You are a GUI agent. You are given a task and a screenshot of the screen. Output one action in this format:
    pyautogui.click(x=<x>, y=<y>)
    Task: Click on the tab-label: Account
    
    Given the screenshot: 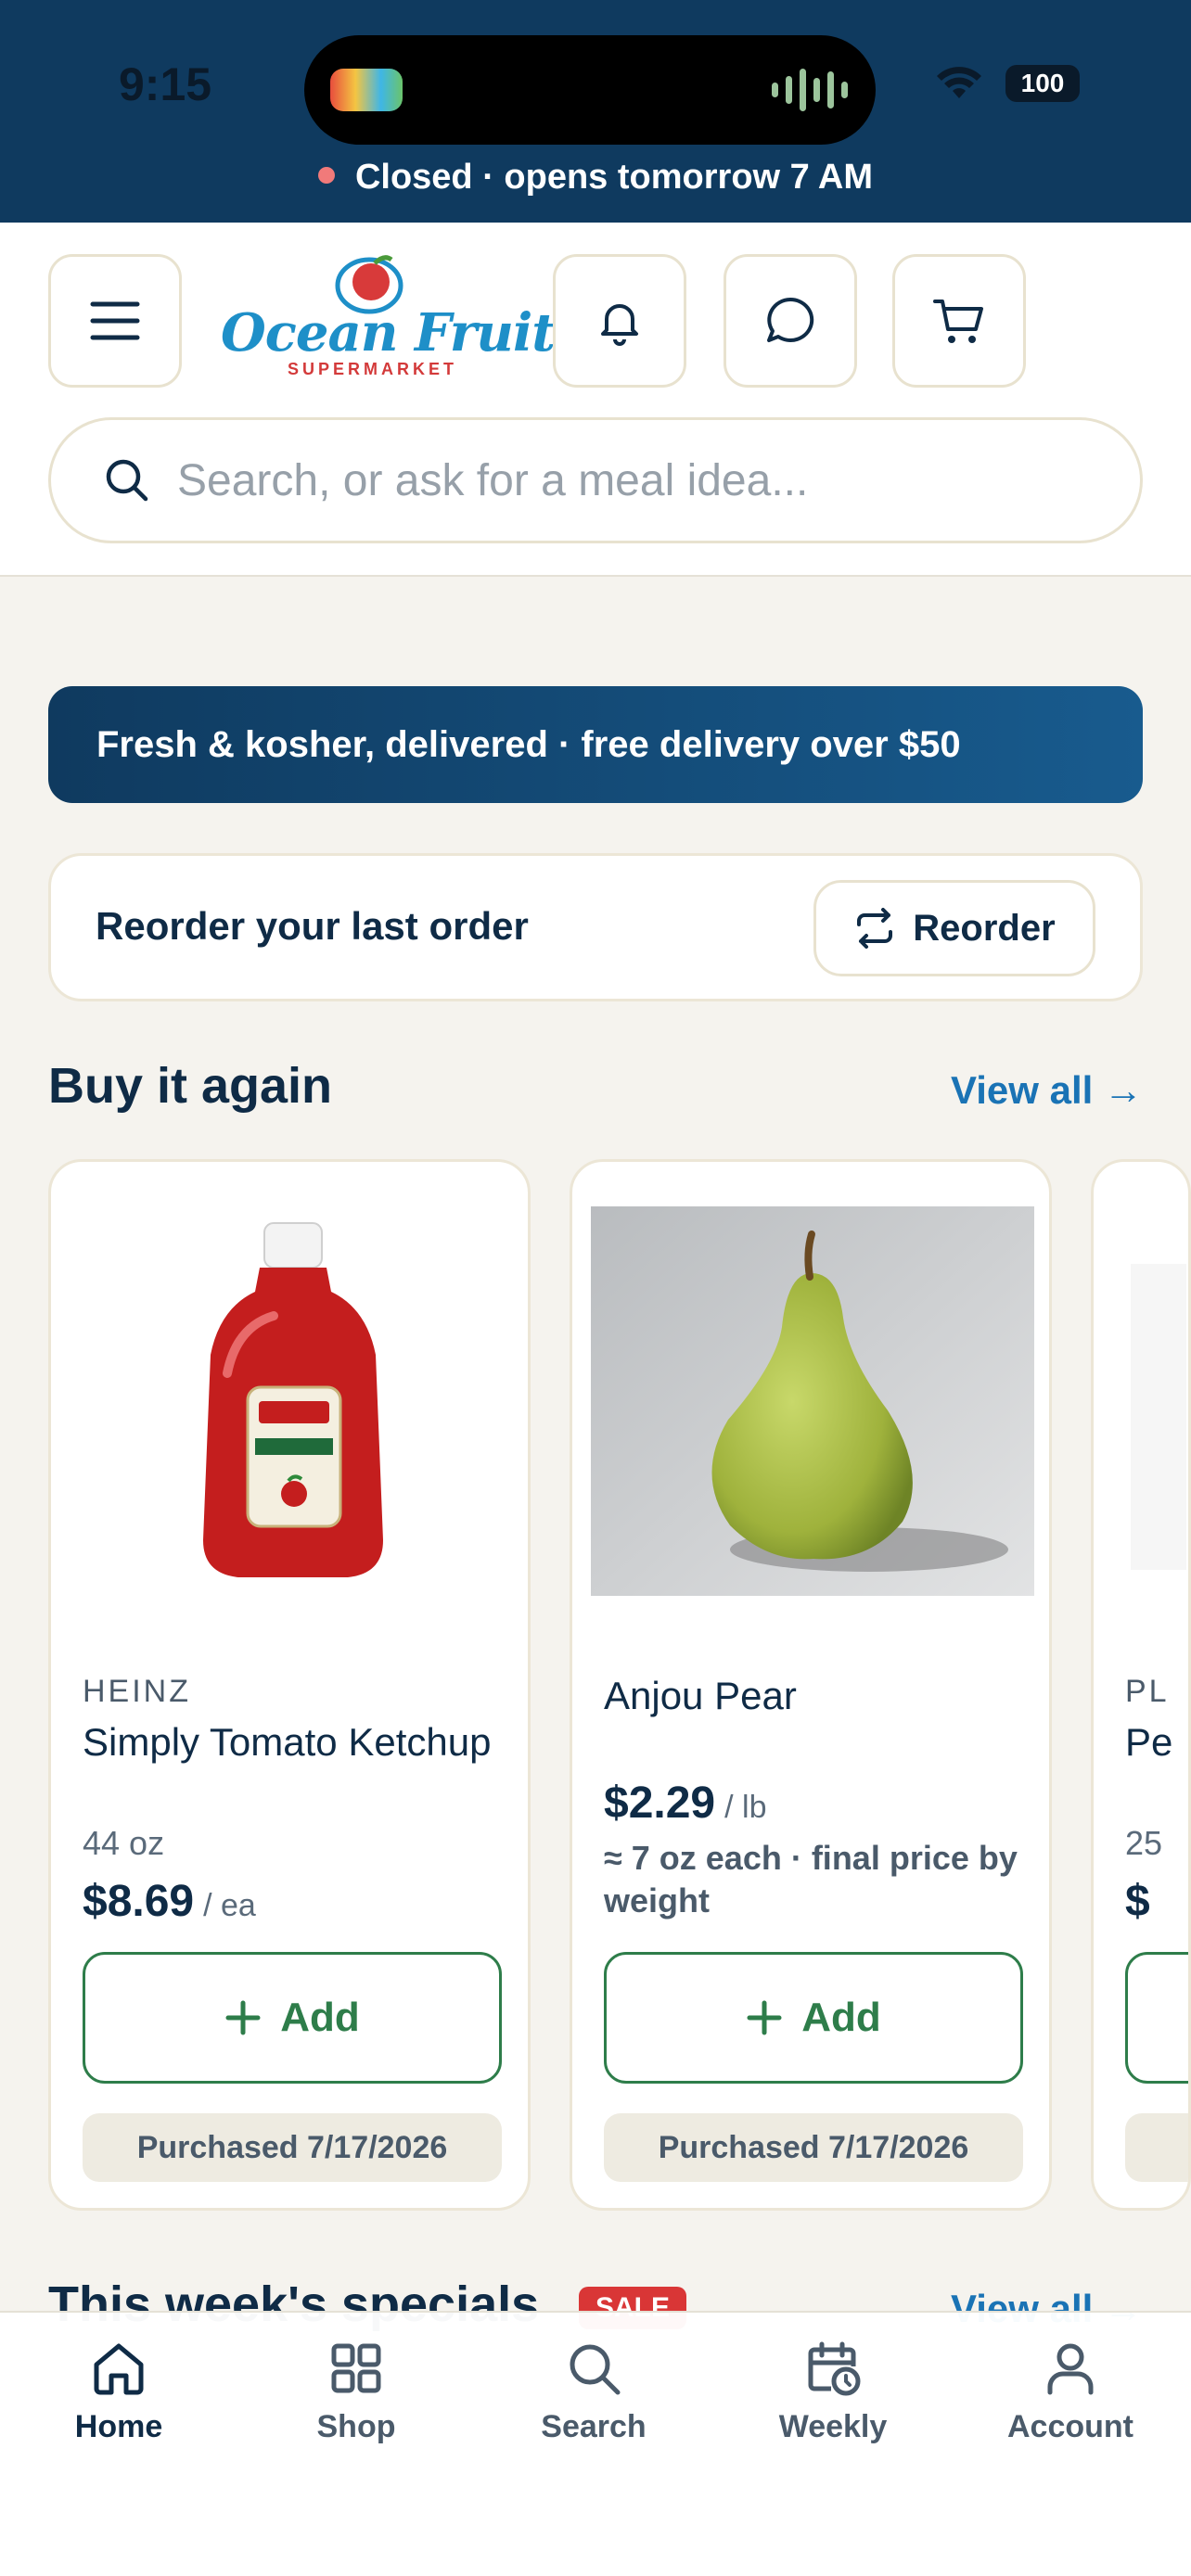 What is the action you would take?
    pyautogui.click(x=1070, y=2426)
    